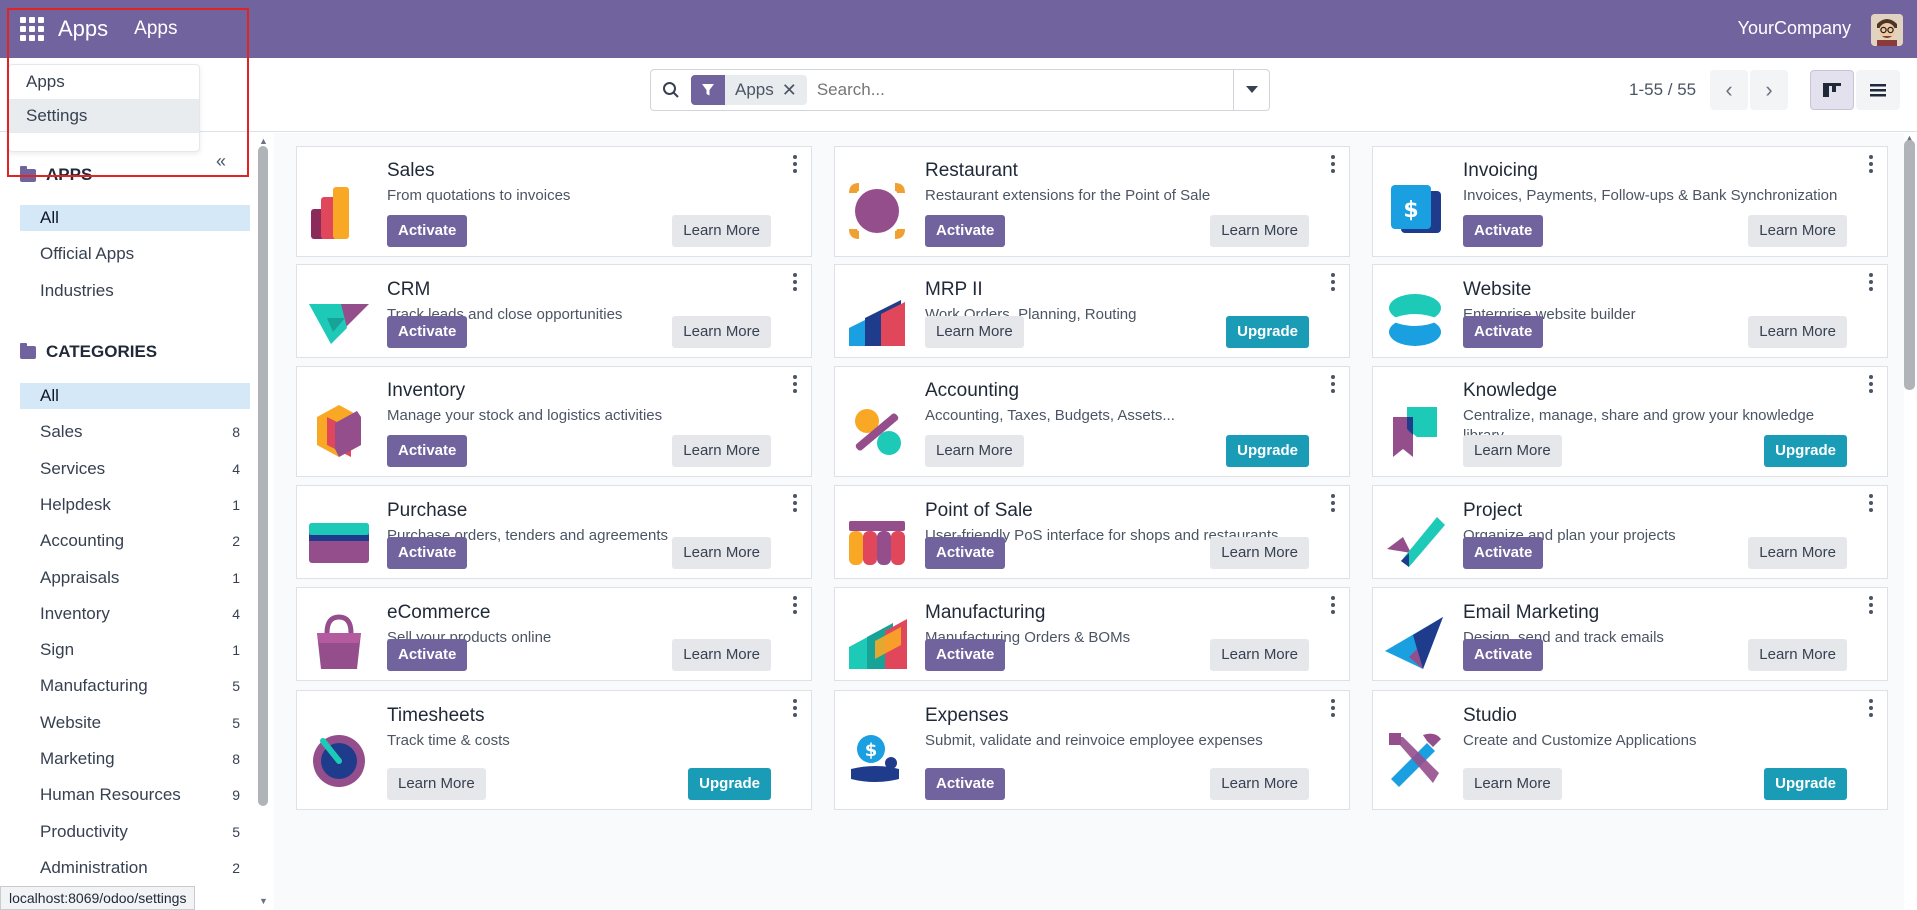 The height and width of the screenshot is (910, 1917). What do you see at coordinates (794, 90) in the screenshot?
I see `facet-remove-icon: ✕` at bounding box center [794, 90].